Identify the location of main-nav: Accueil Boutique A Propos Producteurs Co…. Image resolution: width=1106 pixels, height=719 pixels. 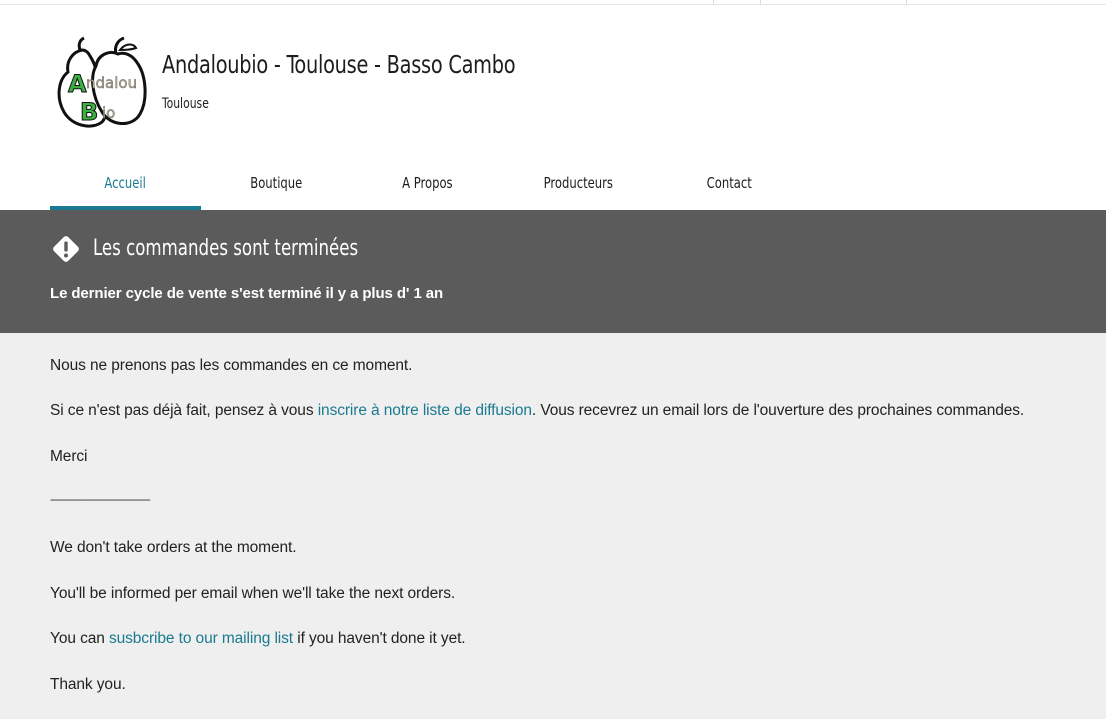
(427, 185).